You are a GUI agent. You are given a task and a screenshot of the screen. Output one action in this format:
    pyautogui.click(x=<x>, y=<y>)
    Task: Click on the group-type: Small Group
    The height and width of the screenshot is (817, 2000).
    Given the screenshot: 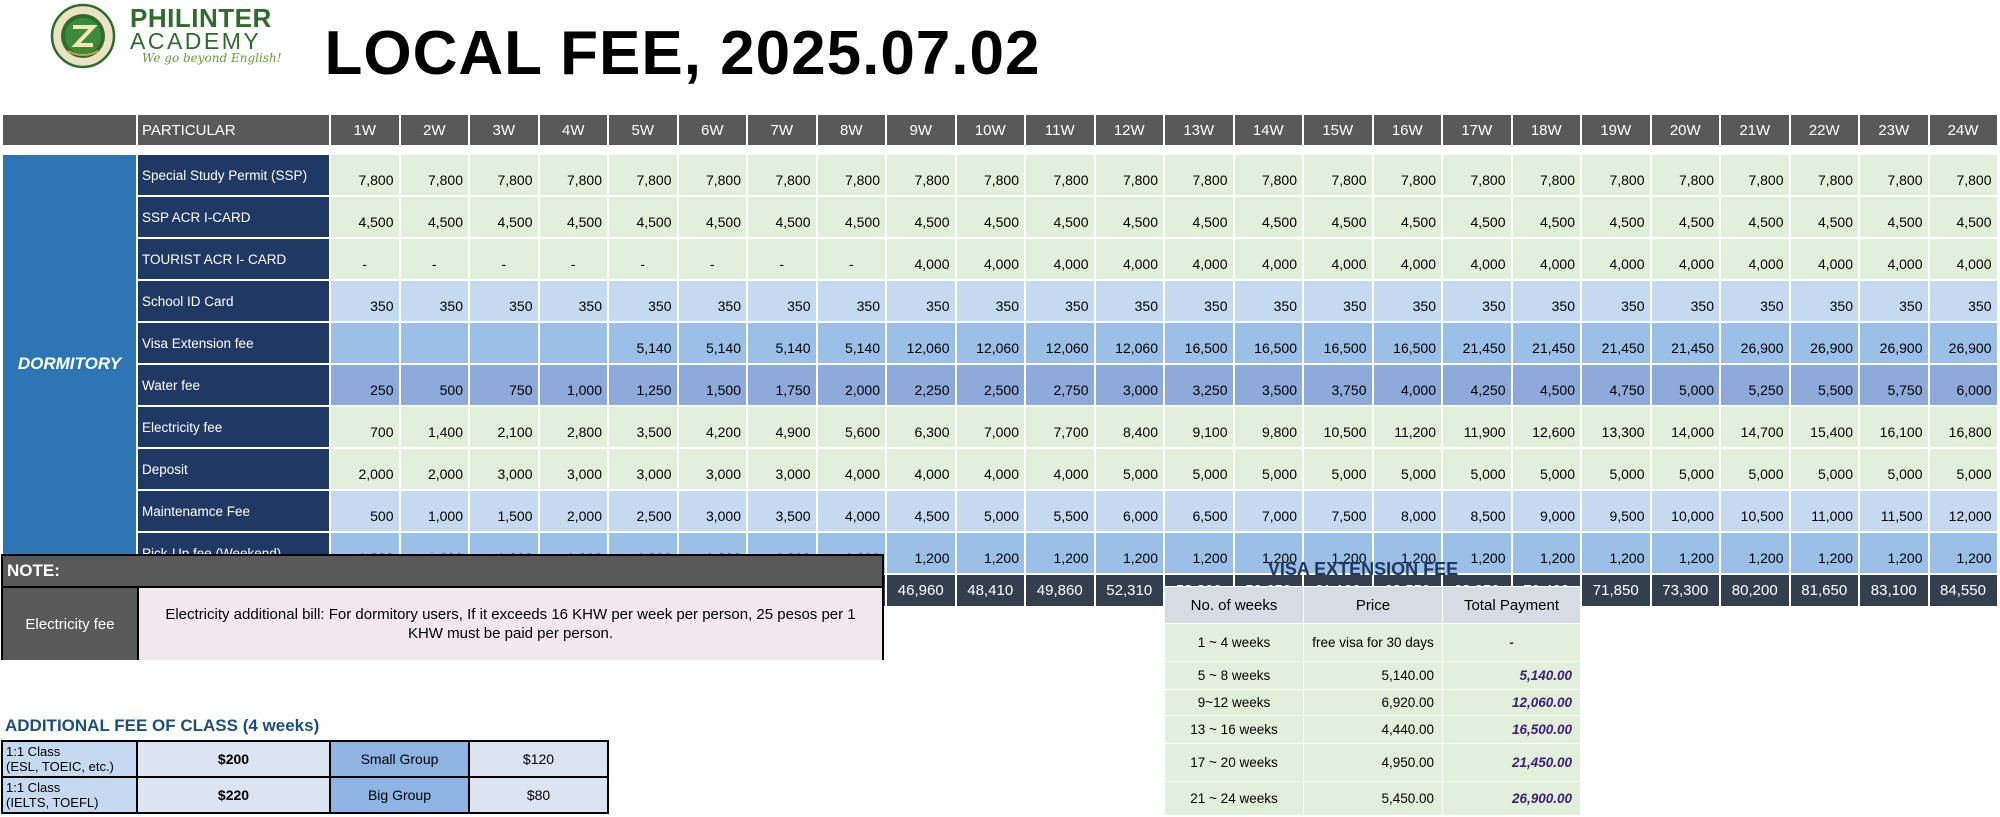 What is the action you would take?
    pyautogui.click(x=399, y=759)
    